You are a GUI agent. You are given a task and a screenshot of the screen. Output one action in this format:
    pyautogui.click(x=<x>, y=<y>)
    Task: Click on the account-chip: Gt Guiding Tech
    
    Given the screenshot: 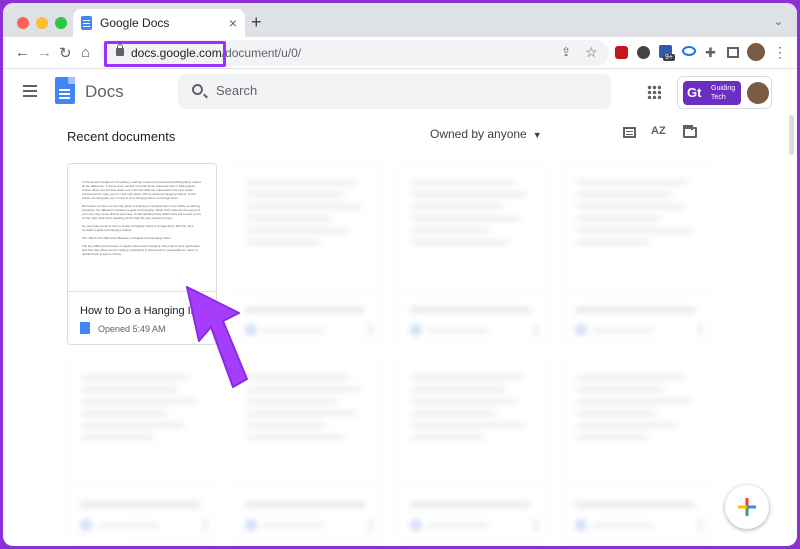 What is the action you would take?
    pyautogui.click(x=724, y=92)
    